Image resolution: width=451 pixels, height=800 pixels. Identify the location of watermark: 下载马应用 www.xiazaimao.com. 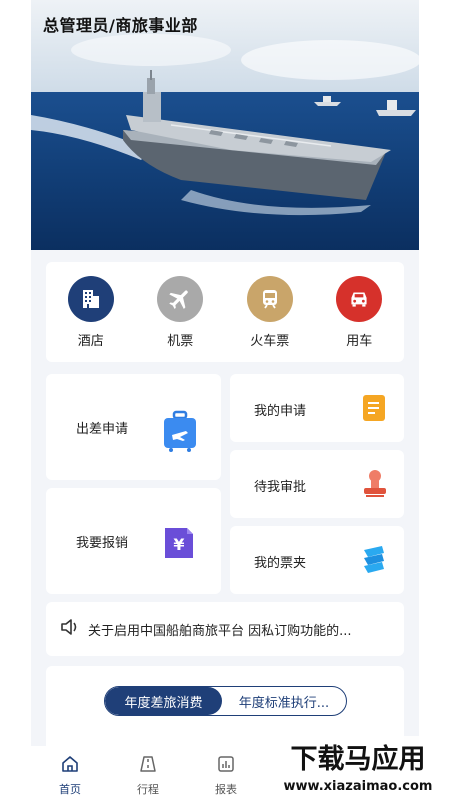
(358, 768).